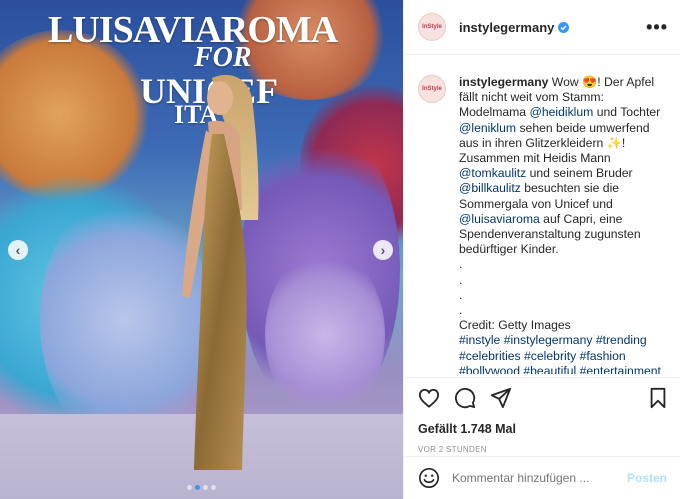 This screenshot has height=499, width=680. What do you see at coordinates (503, 82) in the screenshot?
I see `caption-username: instylegermany` at bounding box center [503, 82].